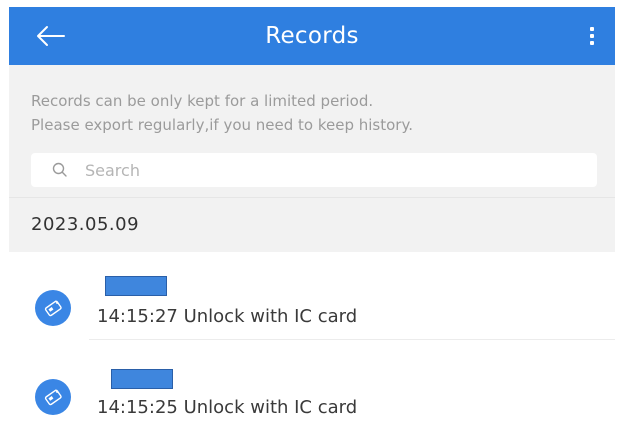  I want to click on divider, so click(352, 339).